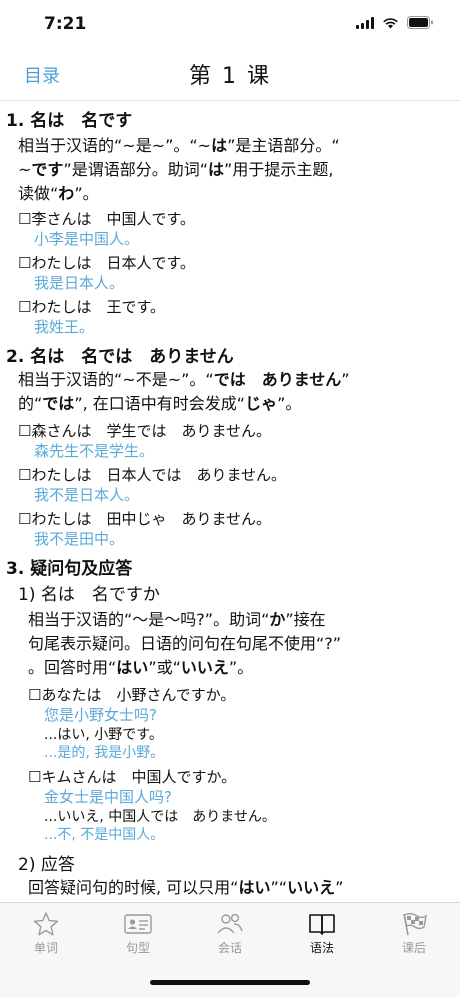 The width and height of the screenshot is (460, 997). Describe the element at coordinates (79, 539) in the screenshot. I see `example-translation: 我不是田中。` at that location.